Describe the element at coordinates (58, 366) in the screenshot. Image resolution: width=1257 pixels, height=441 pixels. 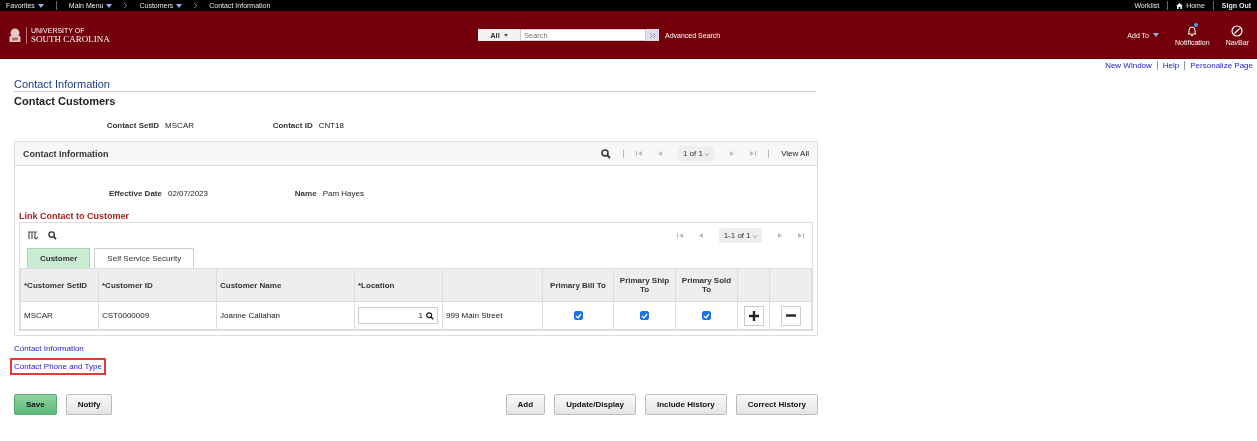
I see `page-link: Contact Phone and Type` at that location.